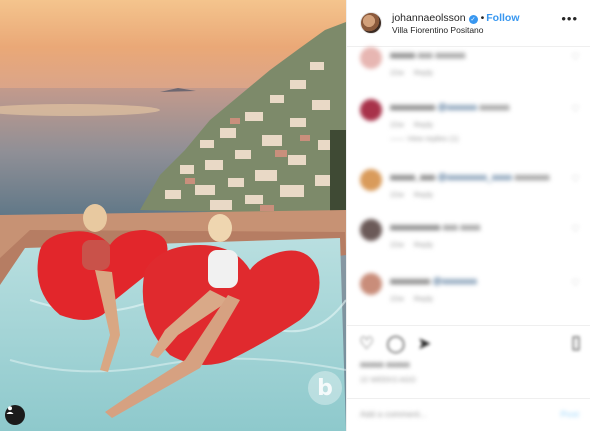  I want to click on author-line: johannaeolsson ✓ • Follow, so click(456, 18).